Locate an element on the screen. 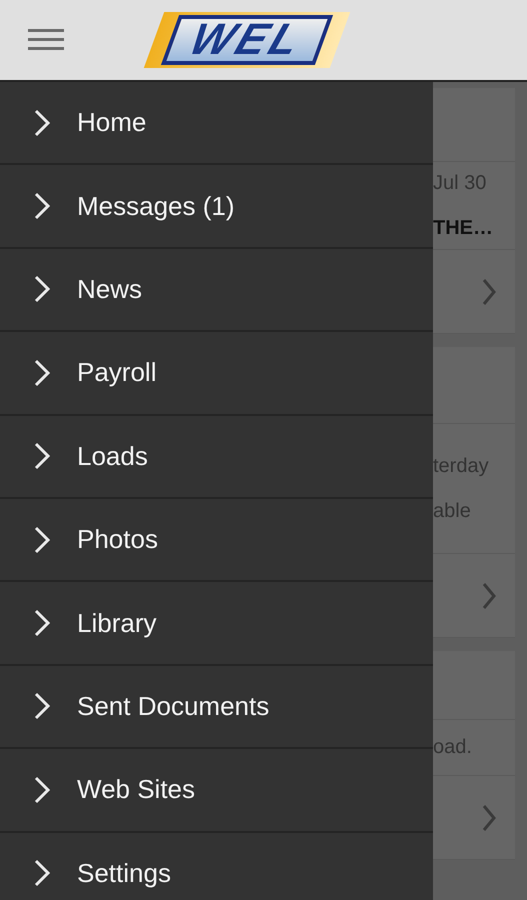 The height and width of the screenshot is (900, 527). logo: WEL is located at coordinates (247, 40).